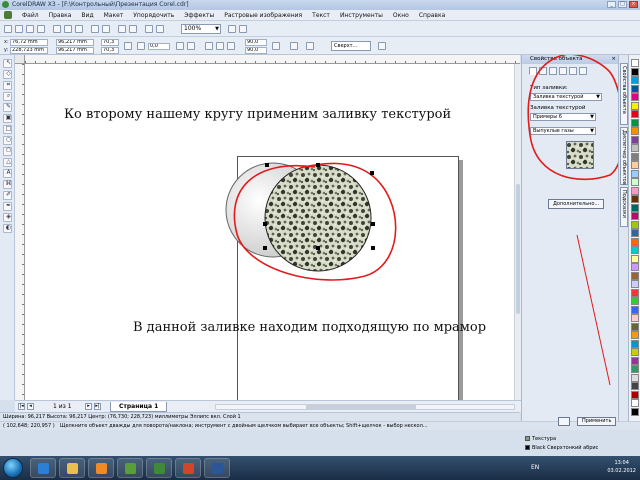  What do you see at coordinates (7, 173) in the screenshot?
I see `text-tool: A` at bounding box center [7, 173].